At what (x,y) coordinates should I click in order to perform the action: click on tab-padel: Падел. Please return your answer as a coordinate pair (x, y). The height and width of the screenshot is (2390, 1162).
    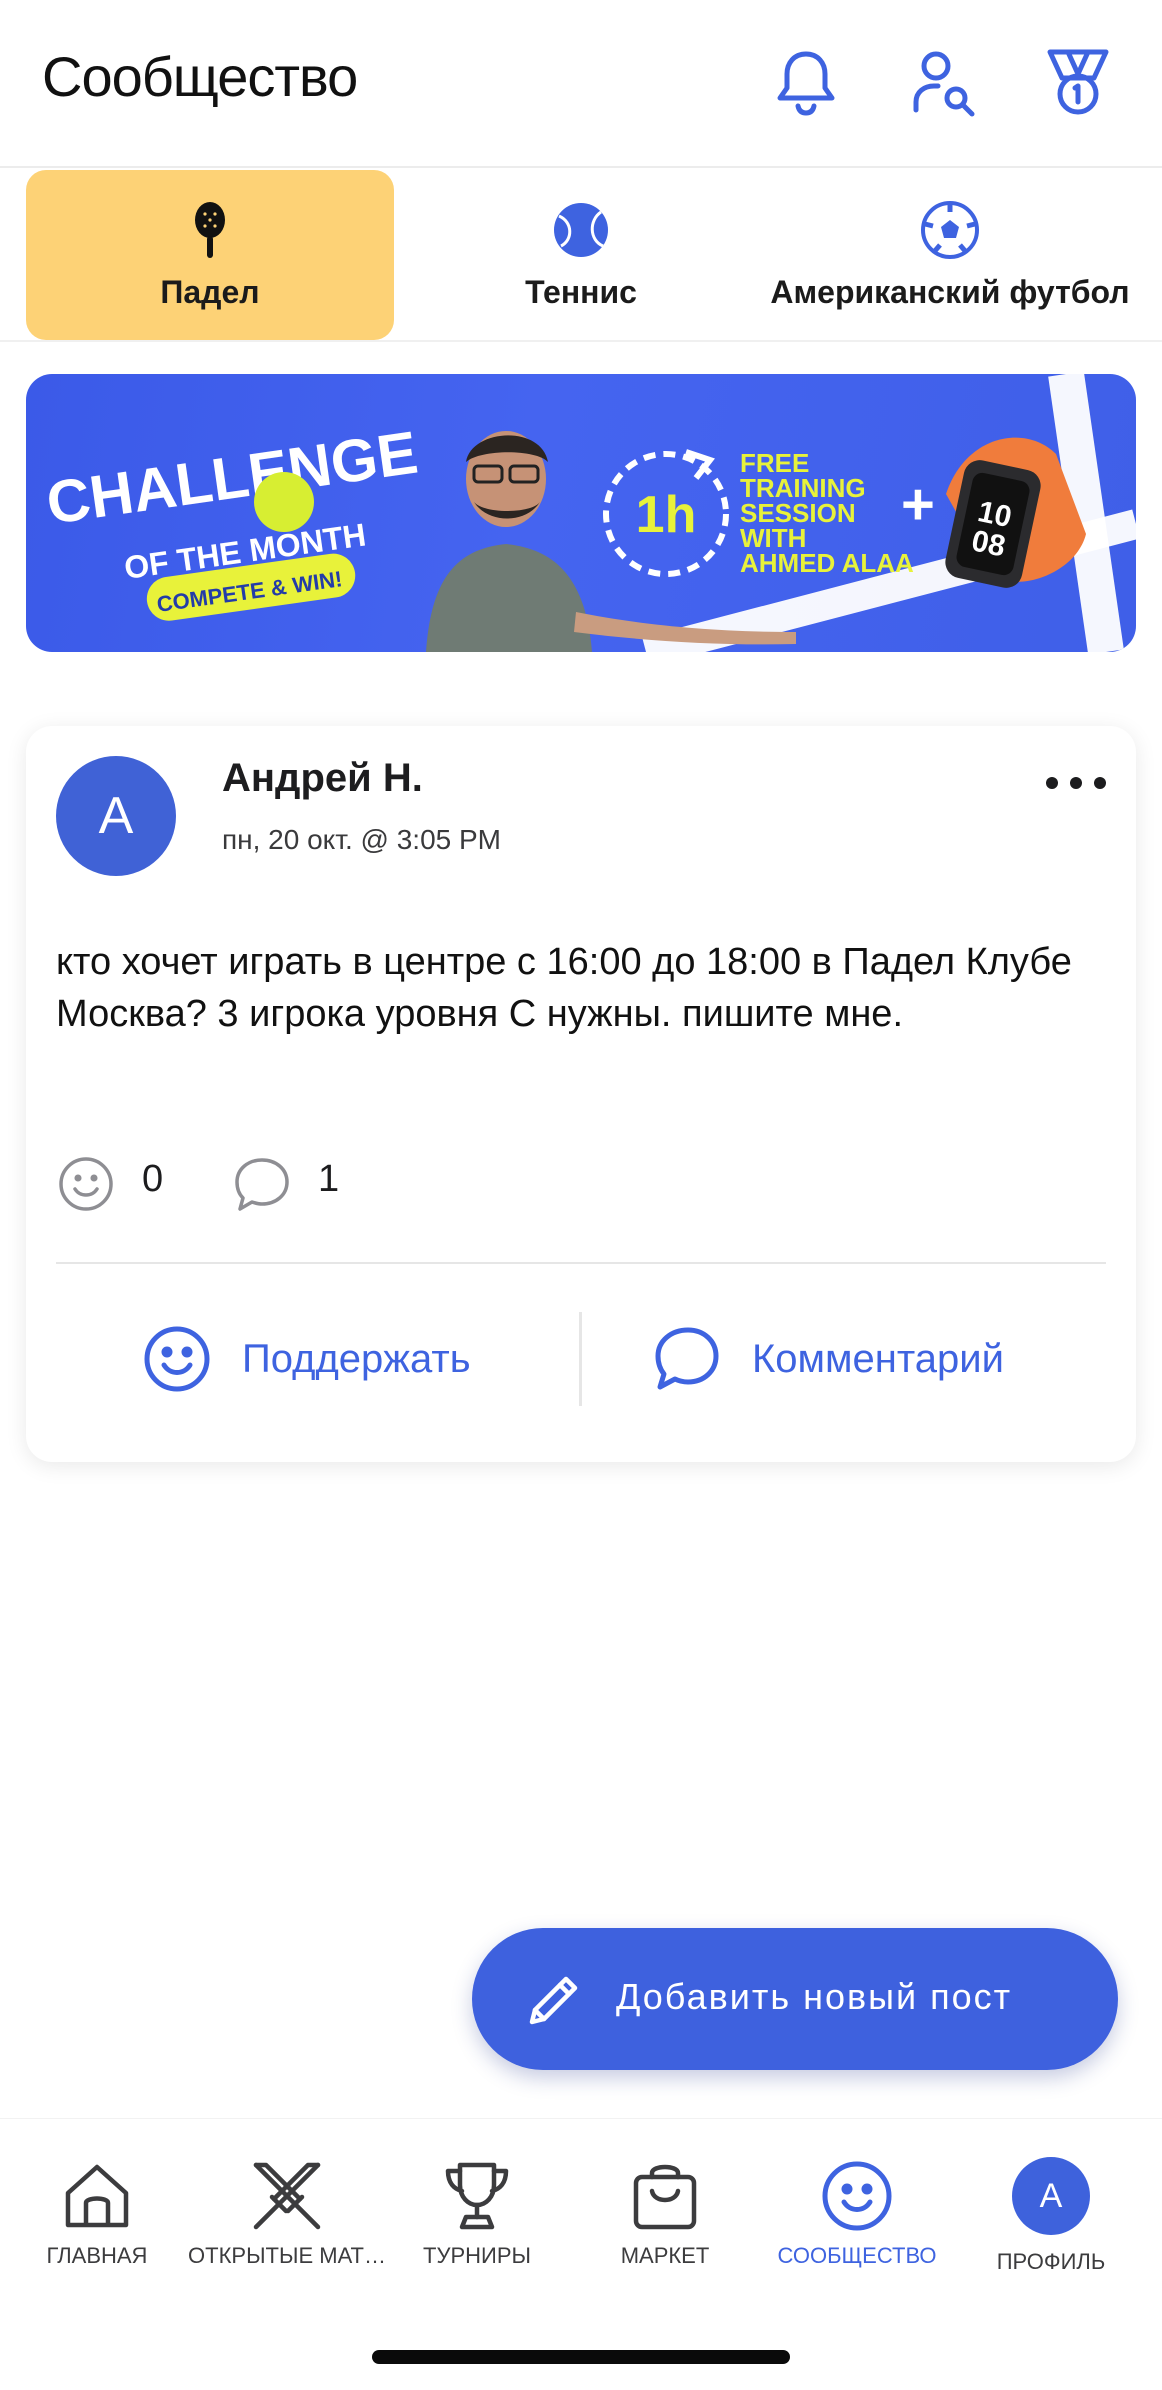
    Looking at the image, I should click on (210, 255).